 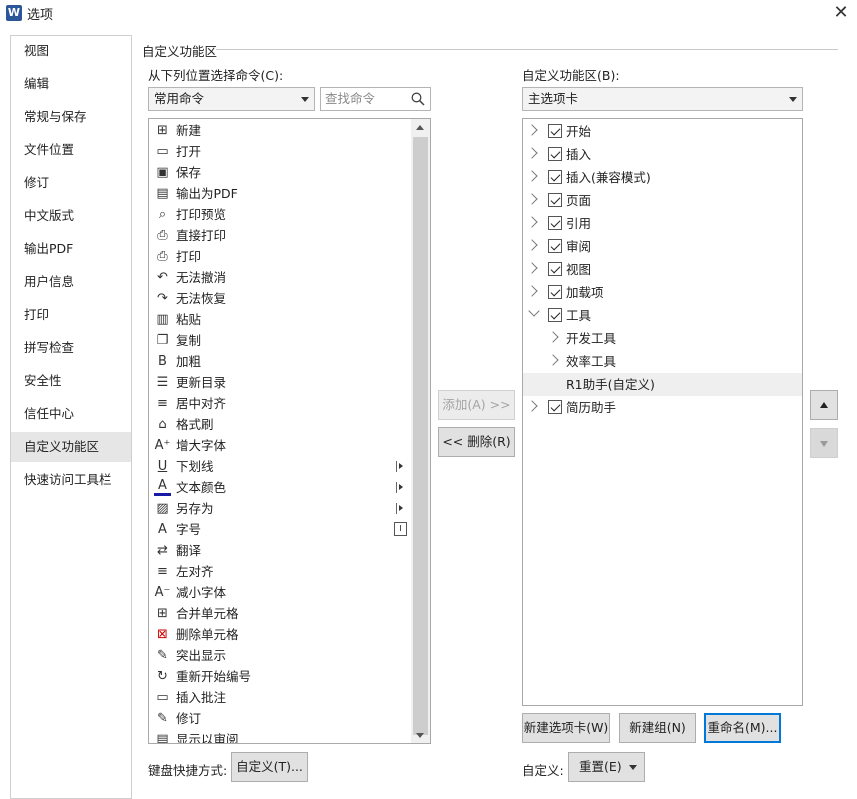 What do you see at coordinates (420, 436) in the screenshot?
I see `scrollbar-thumb` at bounding box center [420, 436].